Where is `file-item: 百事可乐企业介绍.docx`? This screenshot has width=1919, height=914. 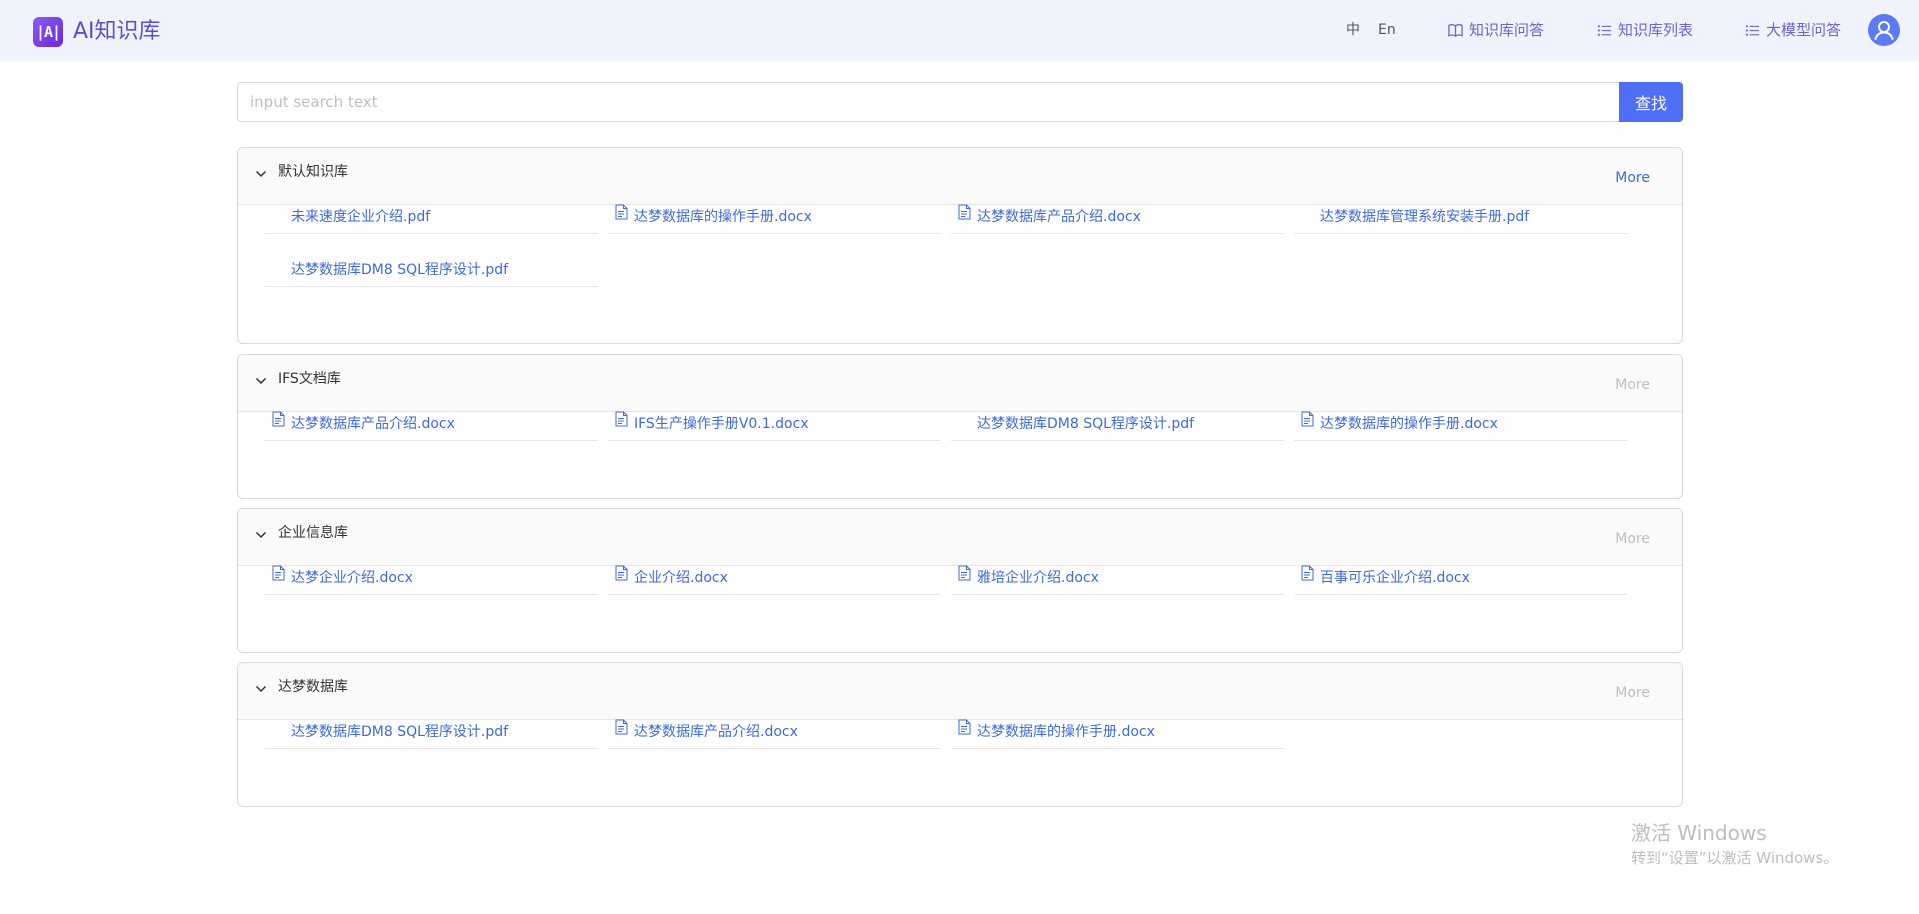 file-item: 百事可乐企业介绍.docx is located at coordinates (1460, 578).